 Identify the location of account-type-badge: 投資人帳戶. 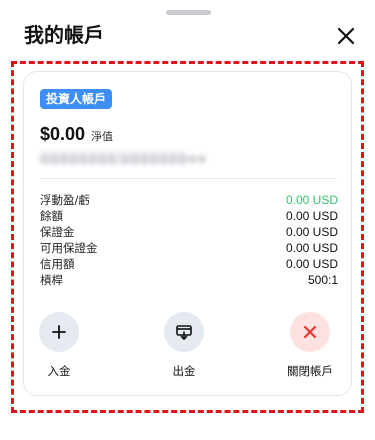
(76, 99).